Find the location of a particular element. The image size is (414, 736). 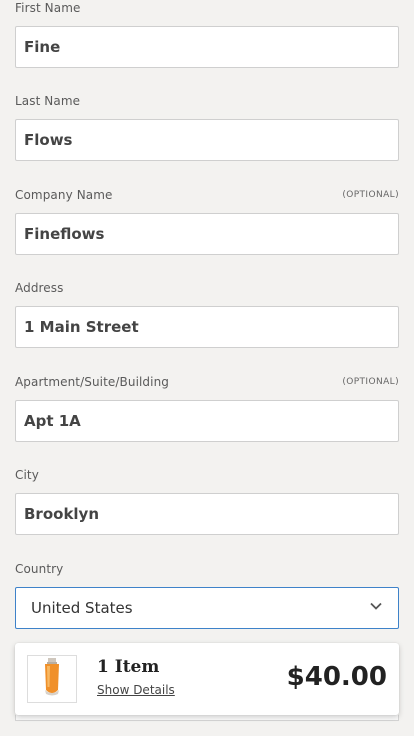

company-name-label: Company Name is located at coordinates (64, 195).